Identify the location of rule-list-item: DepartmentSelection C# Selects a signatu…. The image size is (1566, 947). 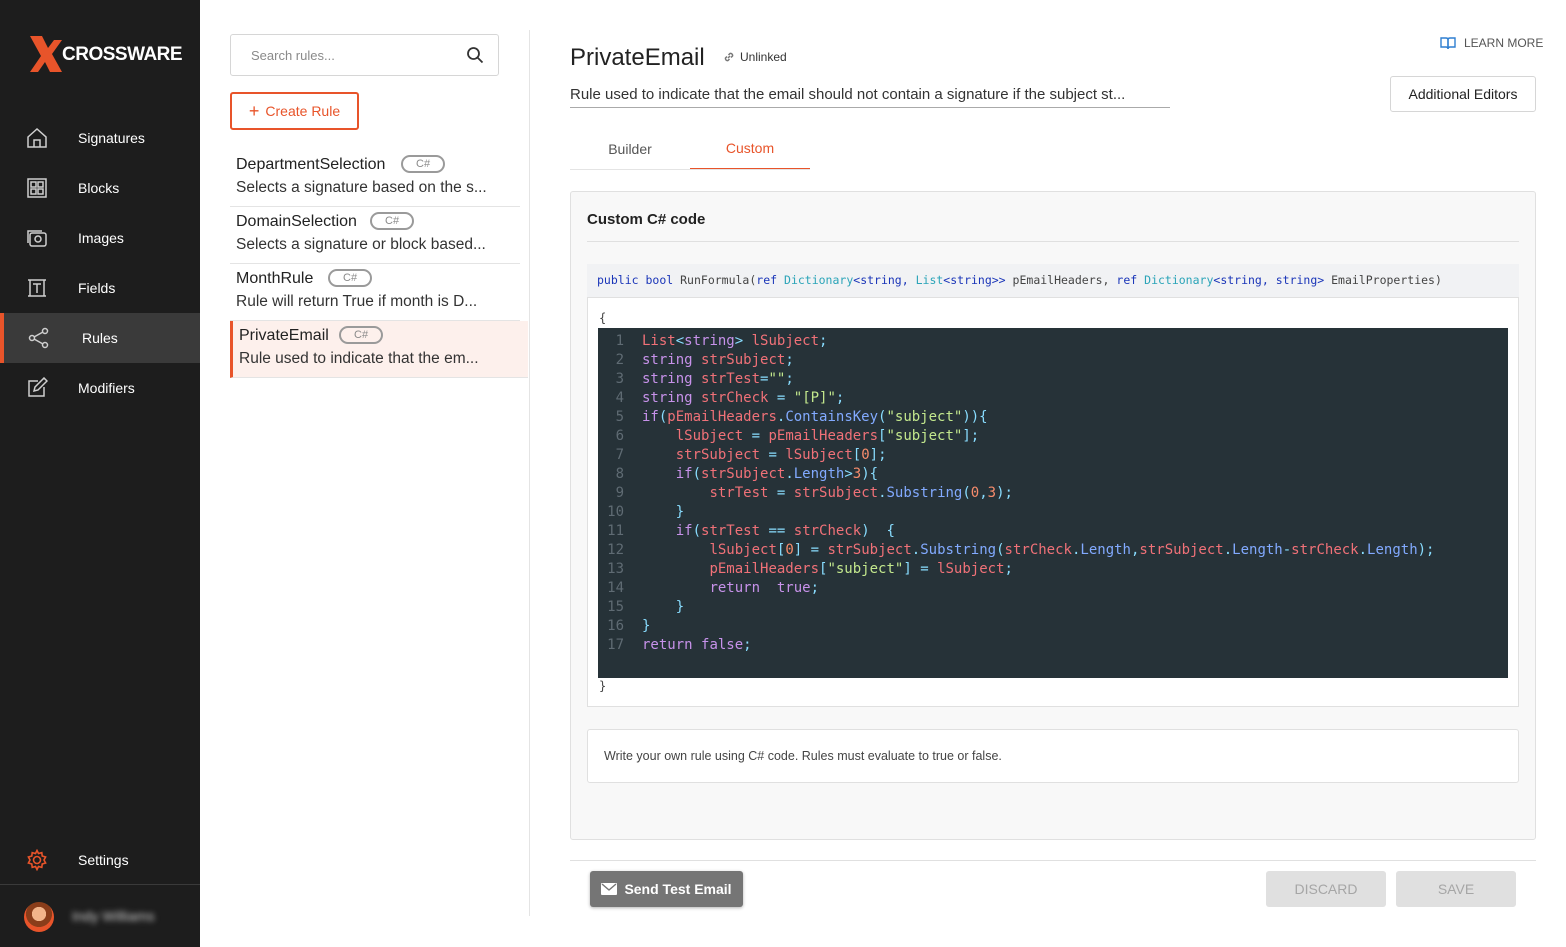
(375, 178).